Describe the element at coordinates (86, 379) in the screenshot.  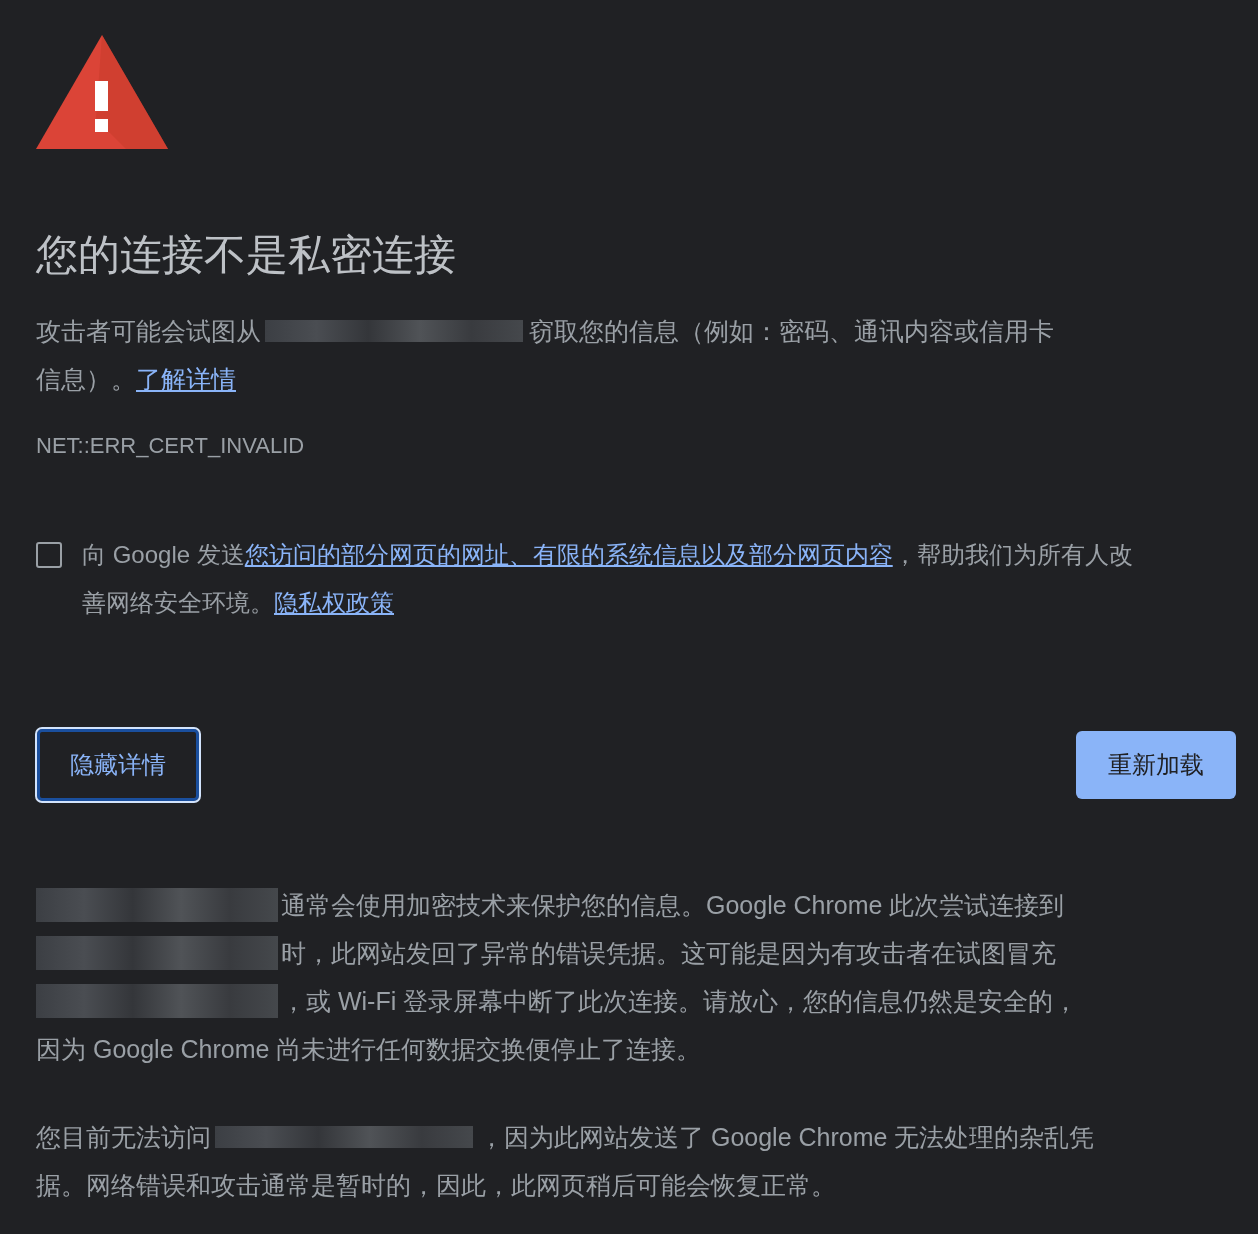
I see `intro-text: 信息）。` at that location.